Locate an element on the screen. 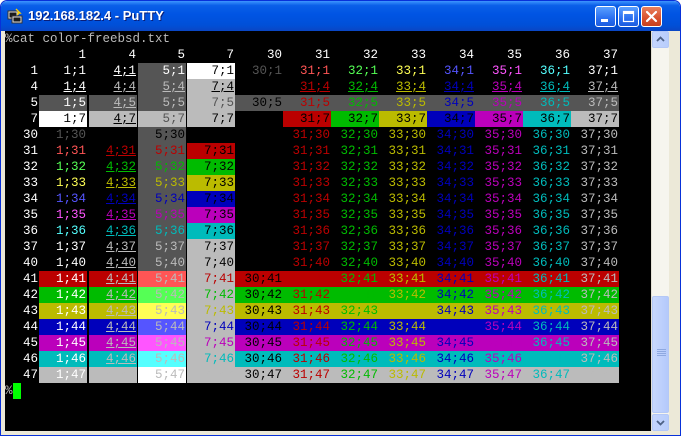  scroll-up-button is located at coordinates (660, 39).